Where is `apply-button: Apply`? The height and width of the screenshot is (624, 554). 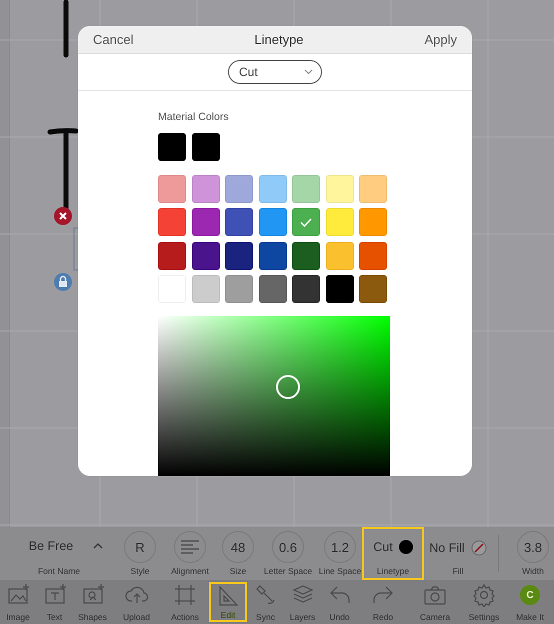
apply-button: Apply is located at coordinates (440, 39).